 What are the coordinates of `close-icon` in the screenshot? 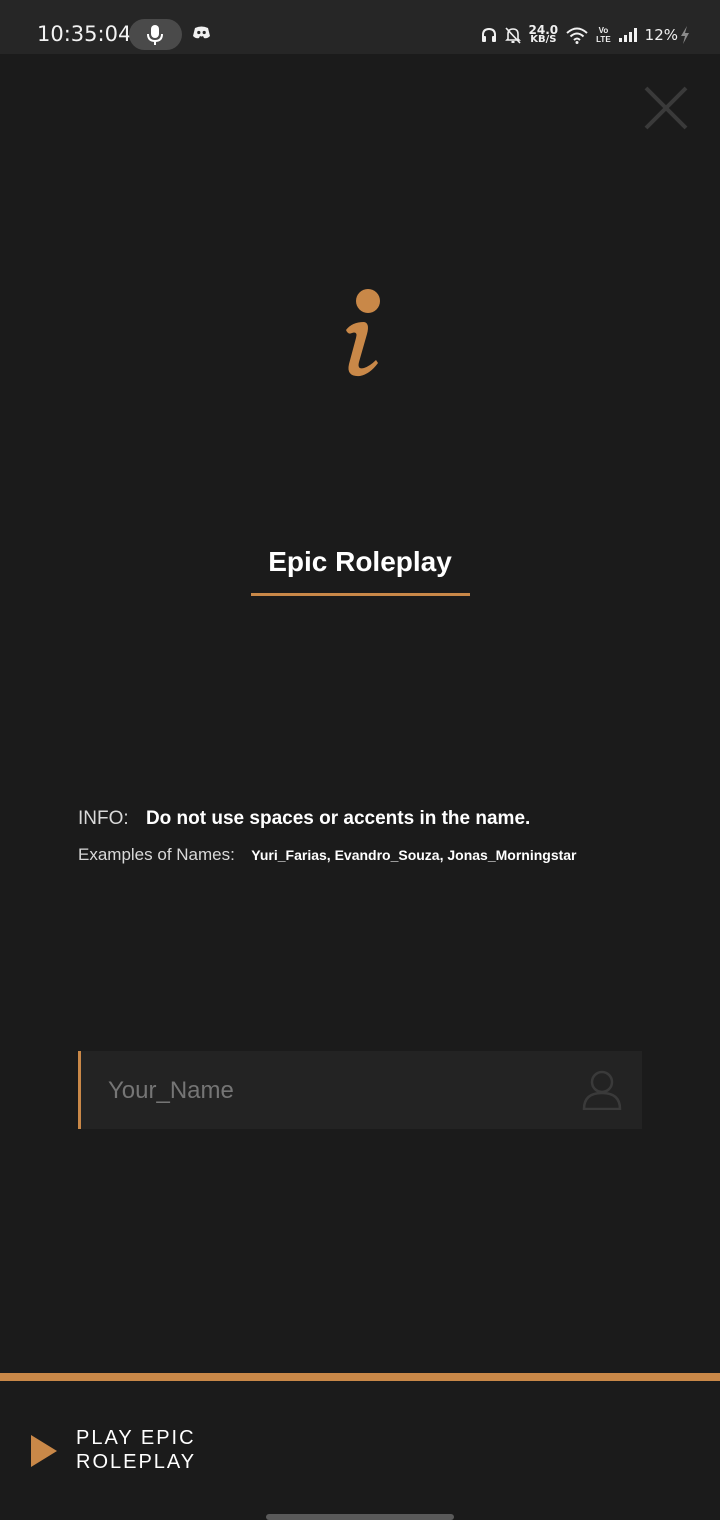 It's located at (666, 108).